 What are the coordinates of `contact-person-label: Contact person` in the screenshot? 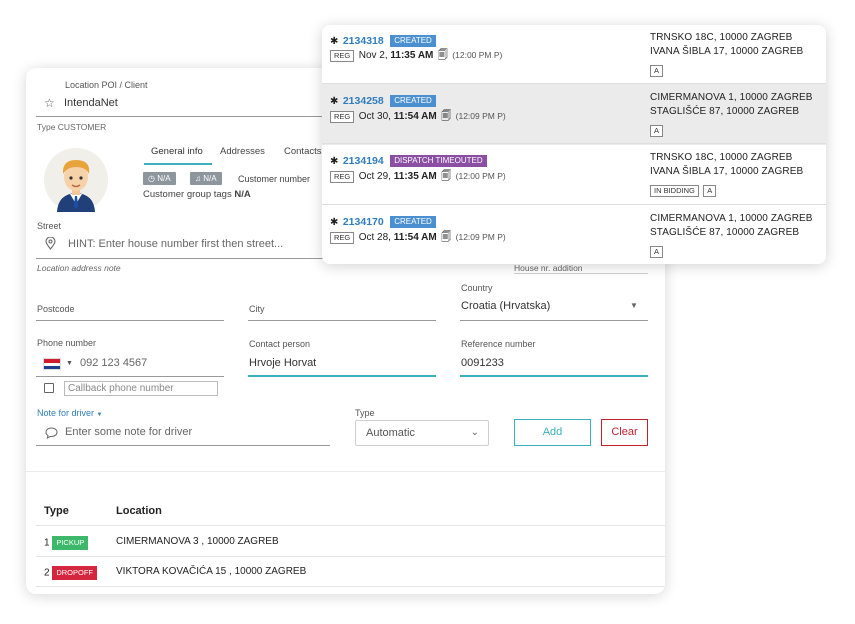 It's located at (280, 344).